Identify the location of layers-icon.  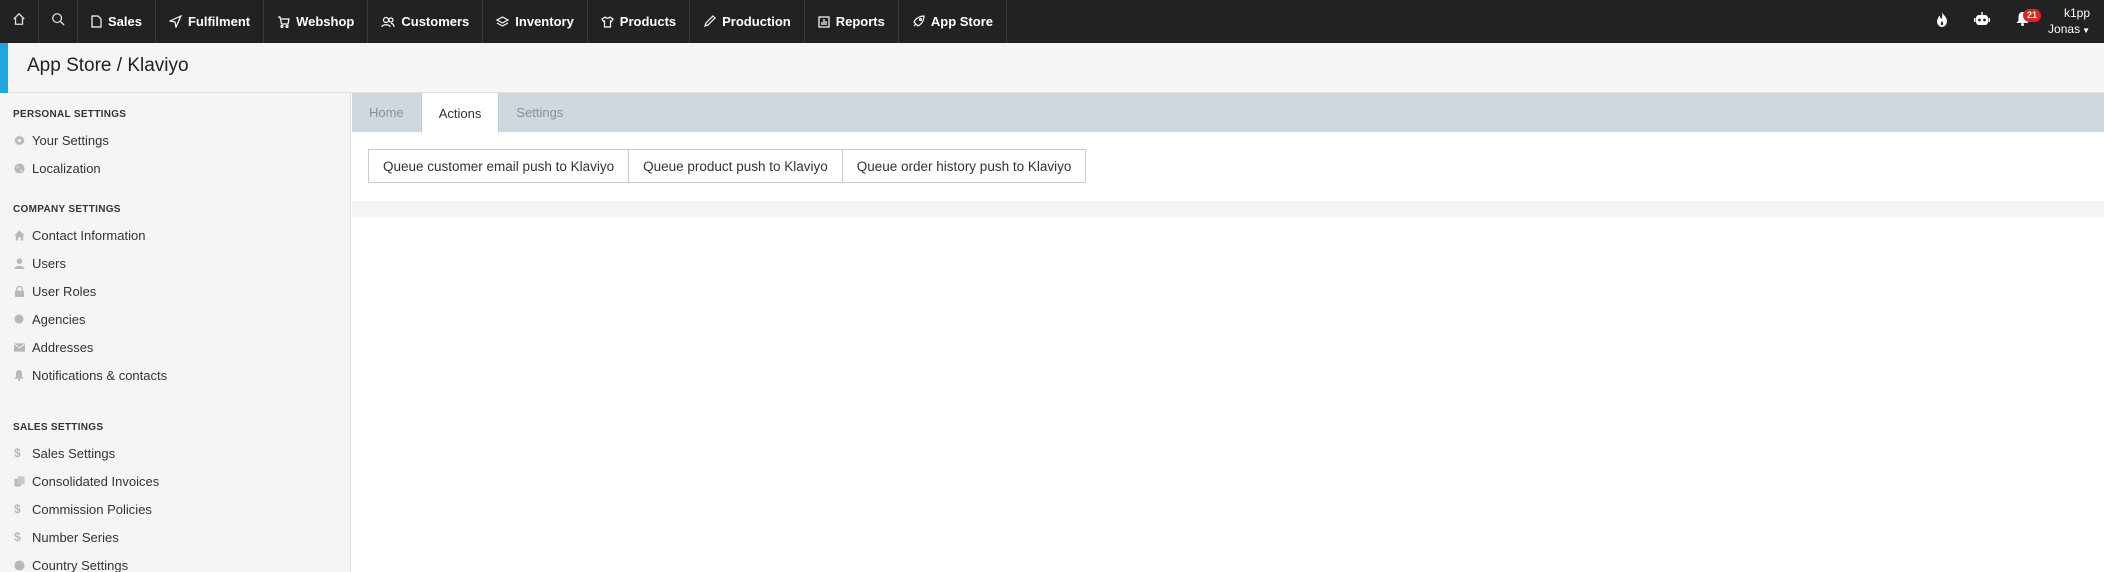
(503, 21).